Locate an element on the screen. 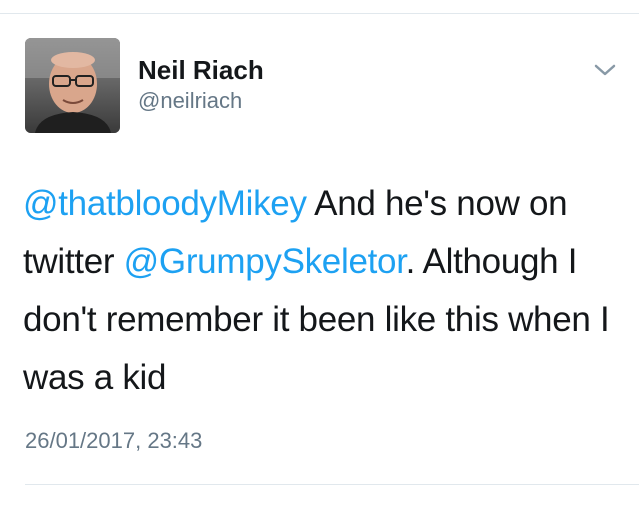 The width and height of the screenshot is (639, 505). avatar is located at coordinates (72, 85).